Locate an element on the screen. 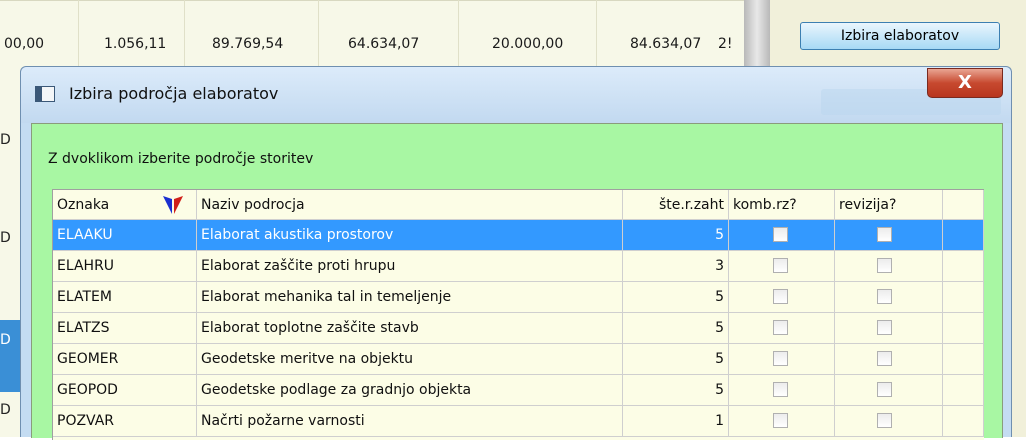 The image size is (1026, 440). cell-naziv: Načrti požarne varnosti is located at coordinates (410, 421).